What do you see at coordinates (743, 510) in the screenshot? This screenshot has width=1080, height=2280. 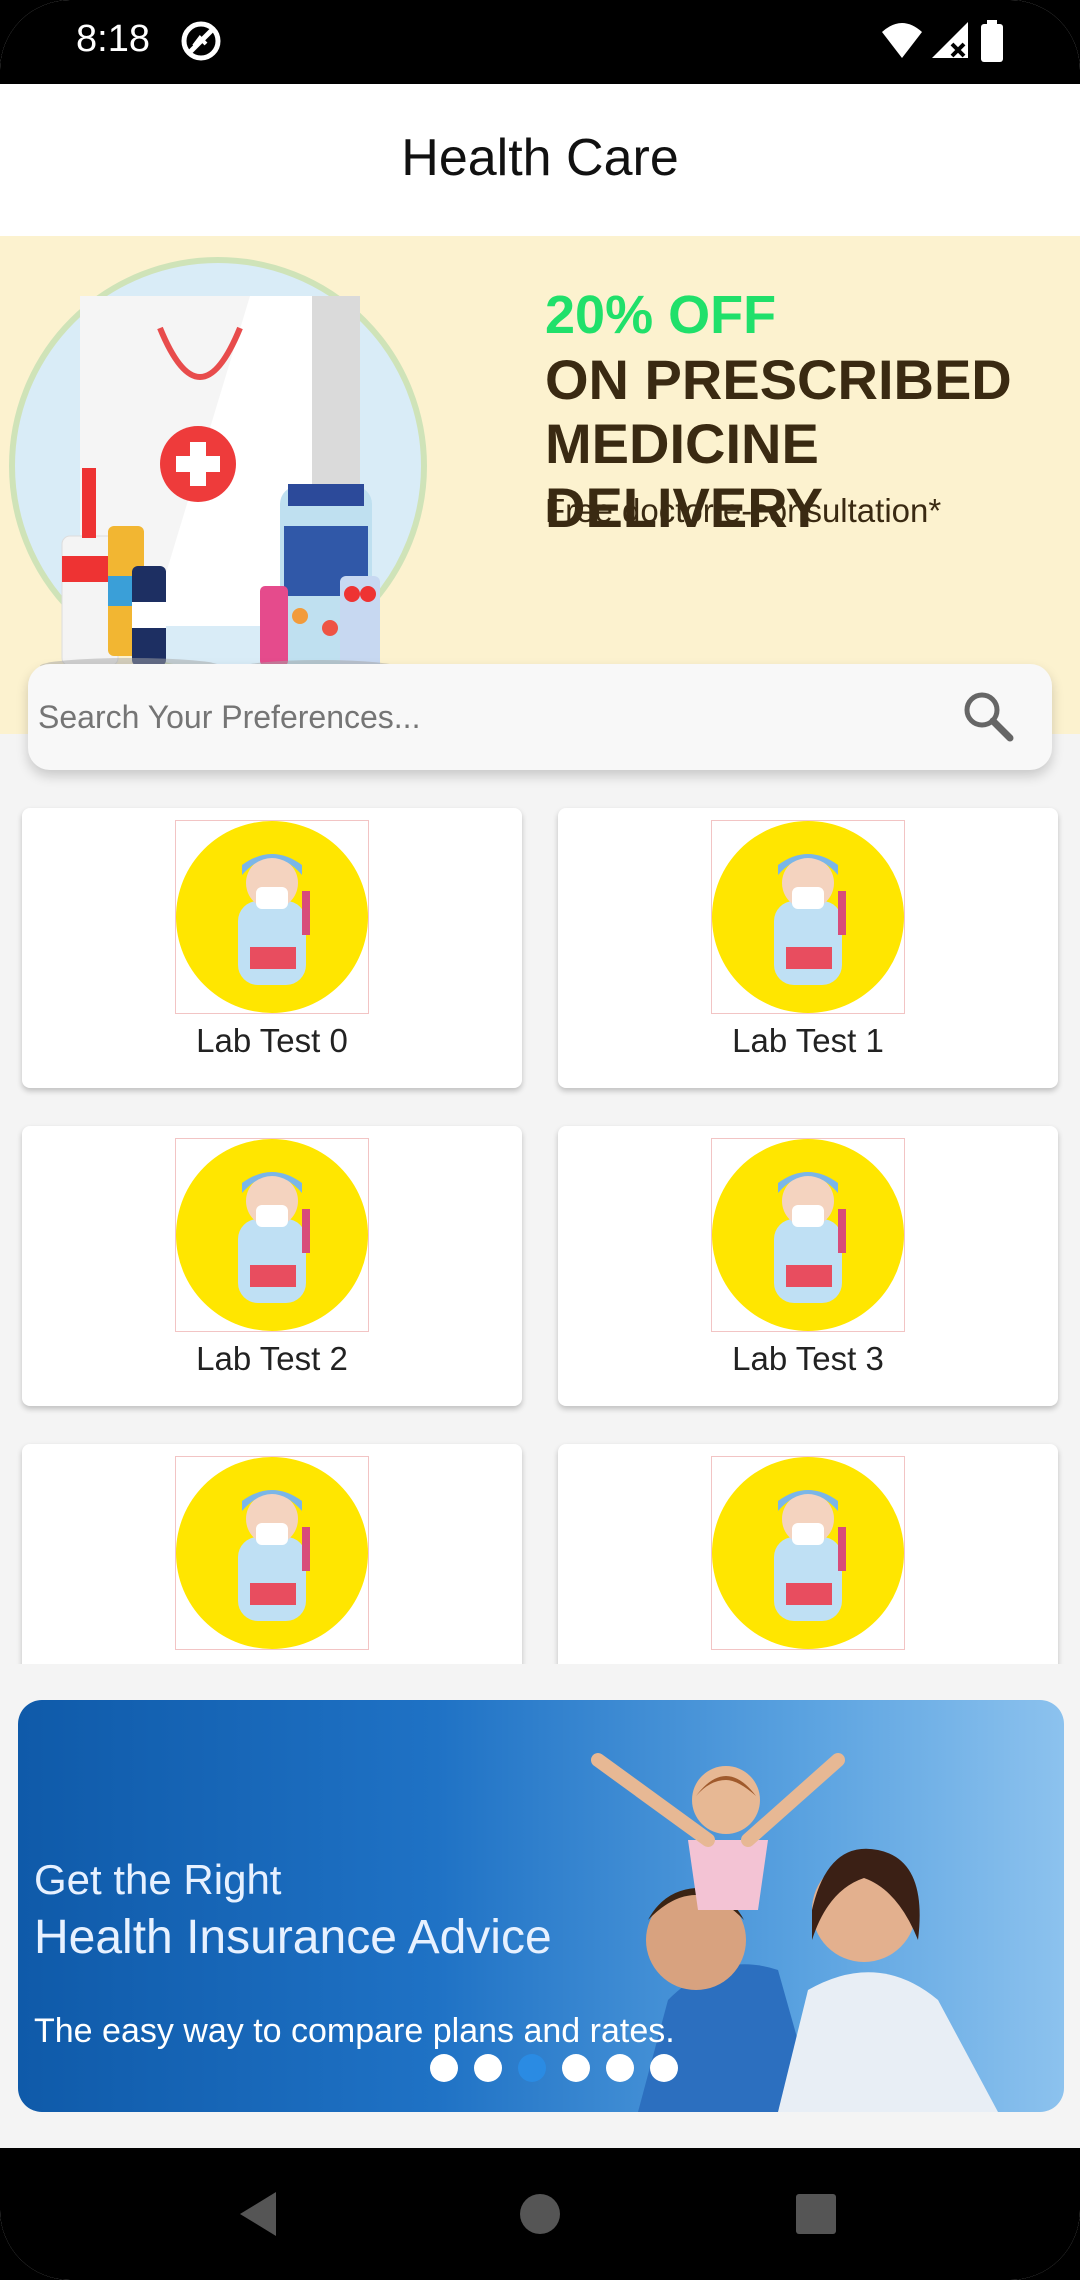 I see `promo-subtext: Free doctor e-consultation*` at bounding box center [743, 510].